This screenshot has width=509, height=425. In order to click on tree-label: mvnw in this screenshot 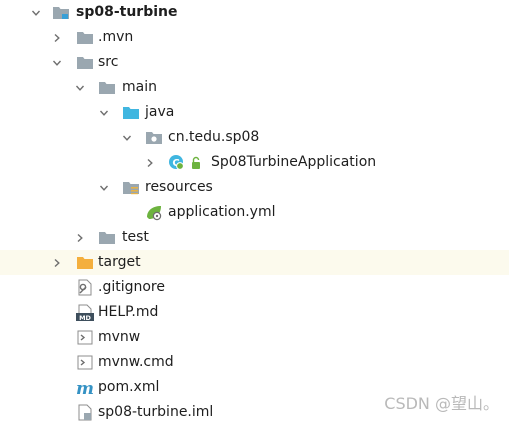, I will do `click(119, 337)`.